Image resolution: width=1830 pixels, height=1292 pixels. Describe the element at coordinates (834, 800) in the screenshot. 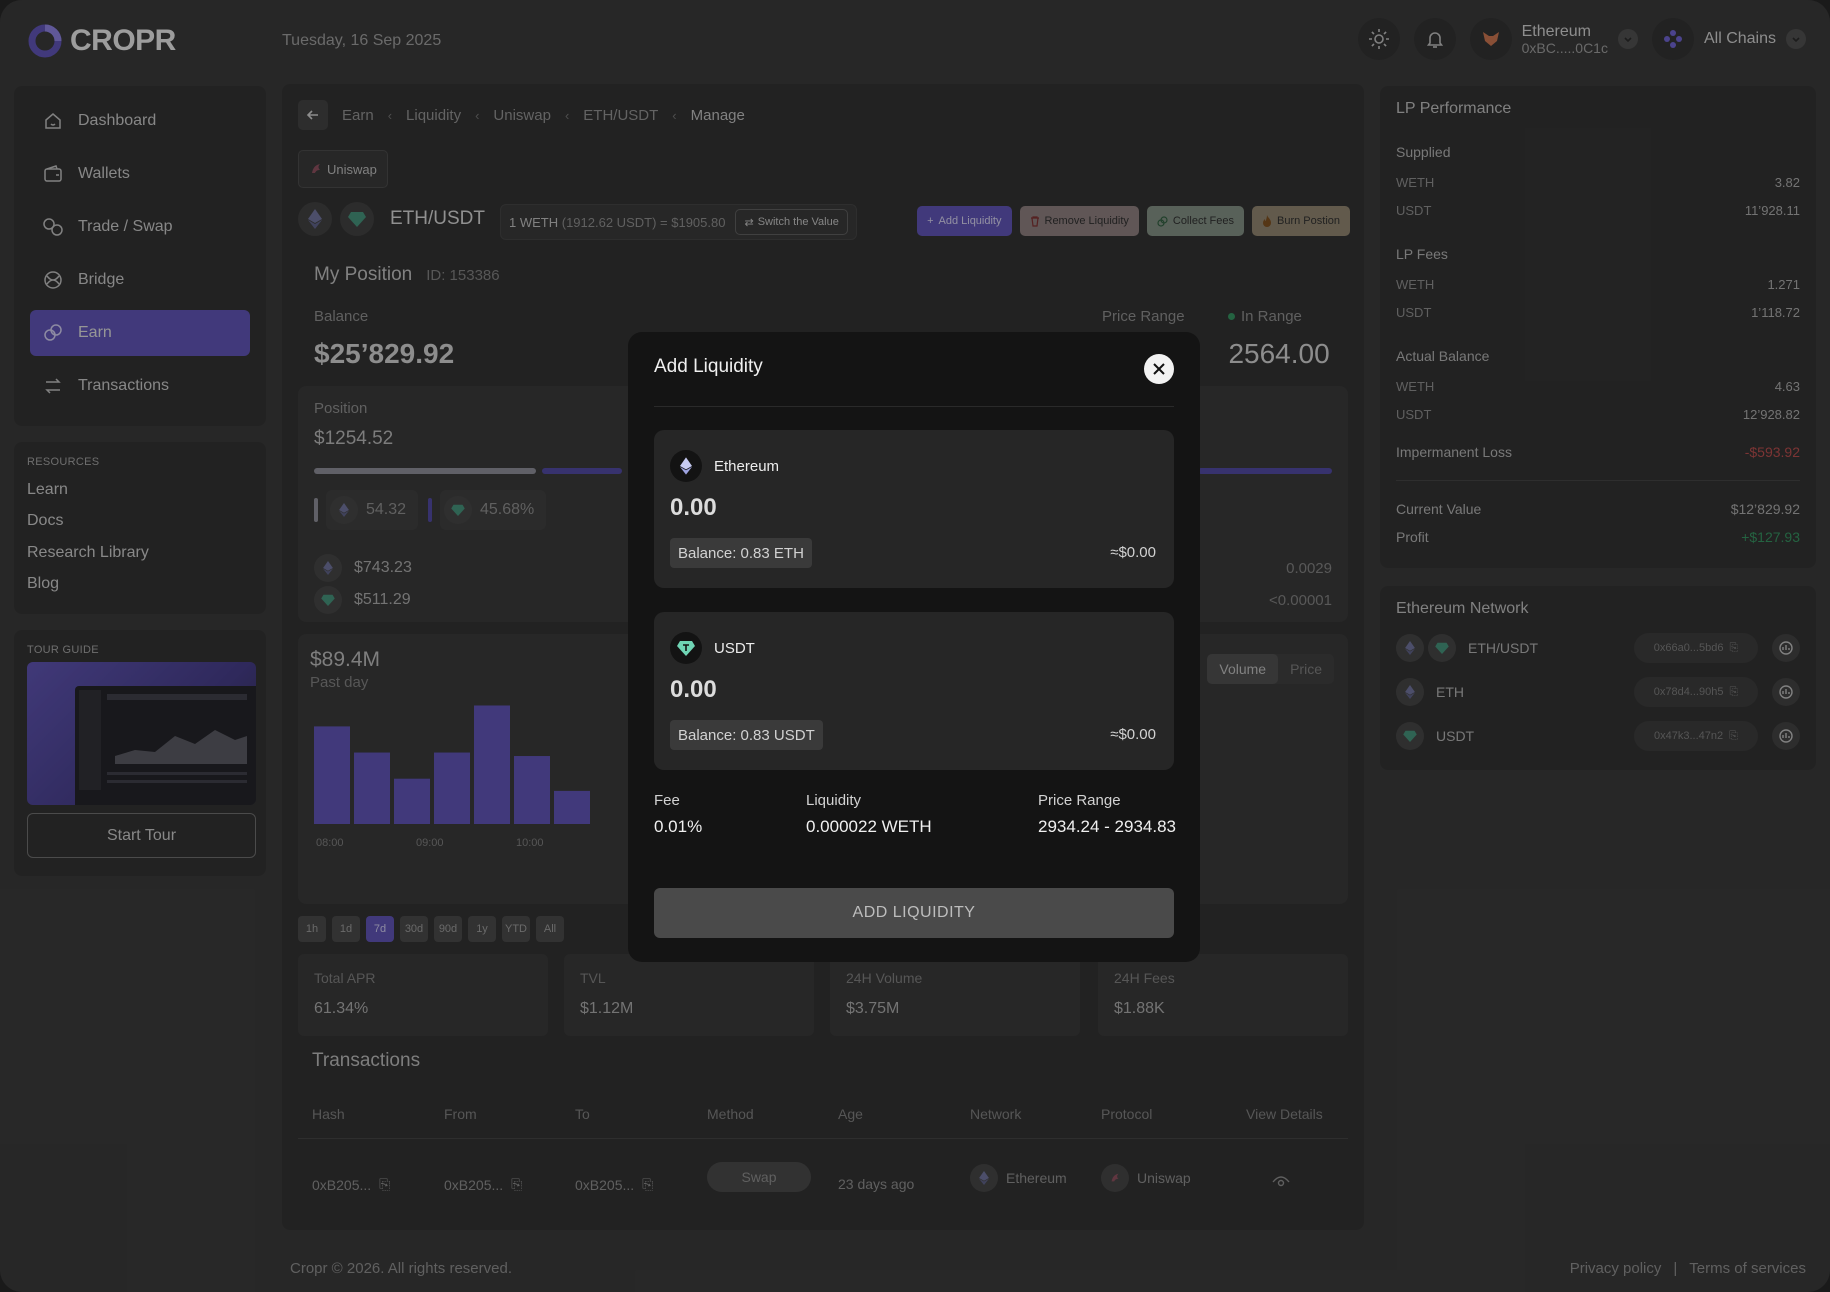

I see `liquidity-label: Liquidity` at that location.